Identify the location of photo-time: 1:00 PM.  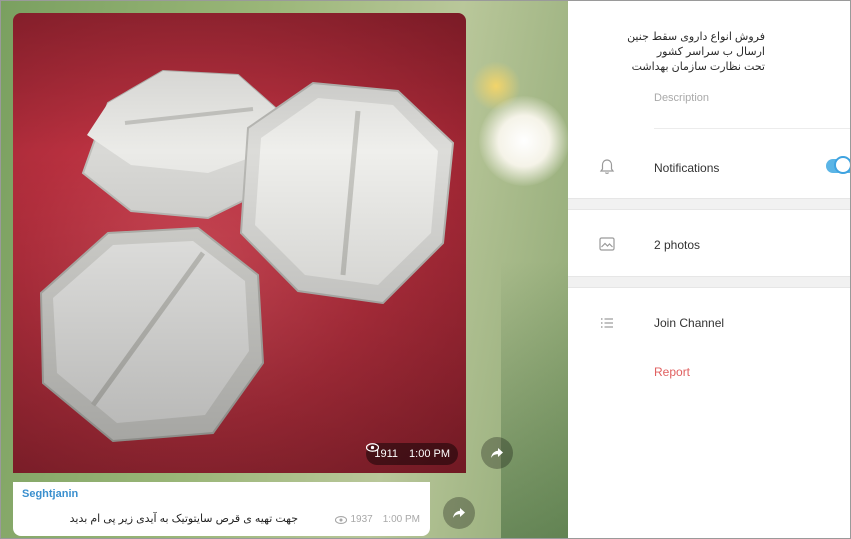
(429, 454).